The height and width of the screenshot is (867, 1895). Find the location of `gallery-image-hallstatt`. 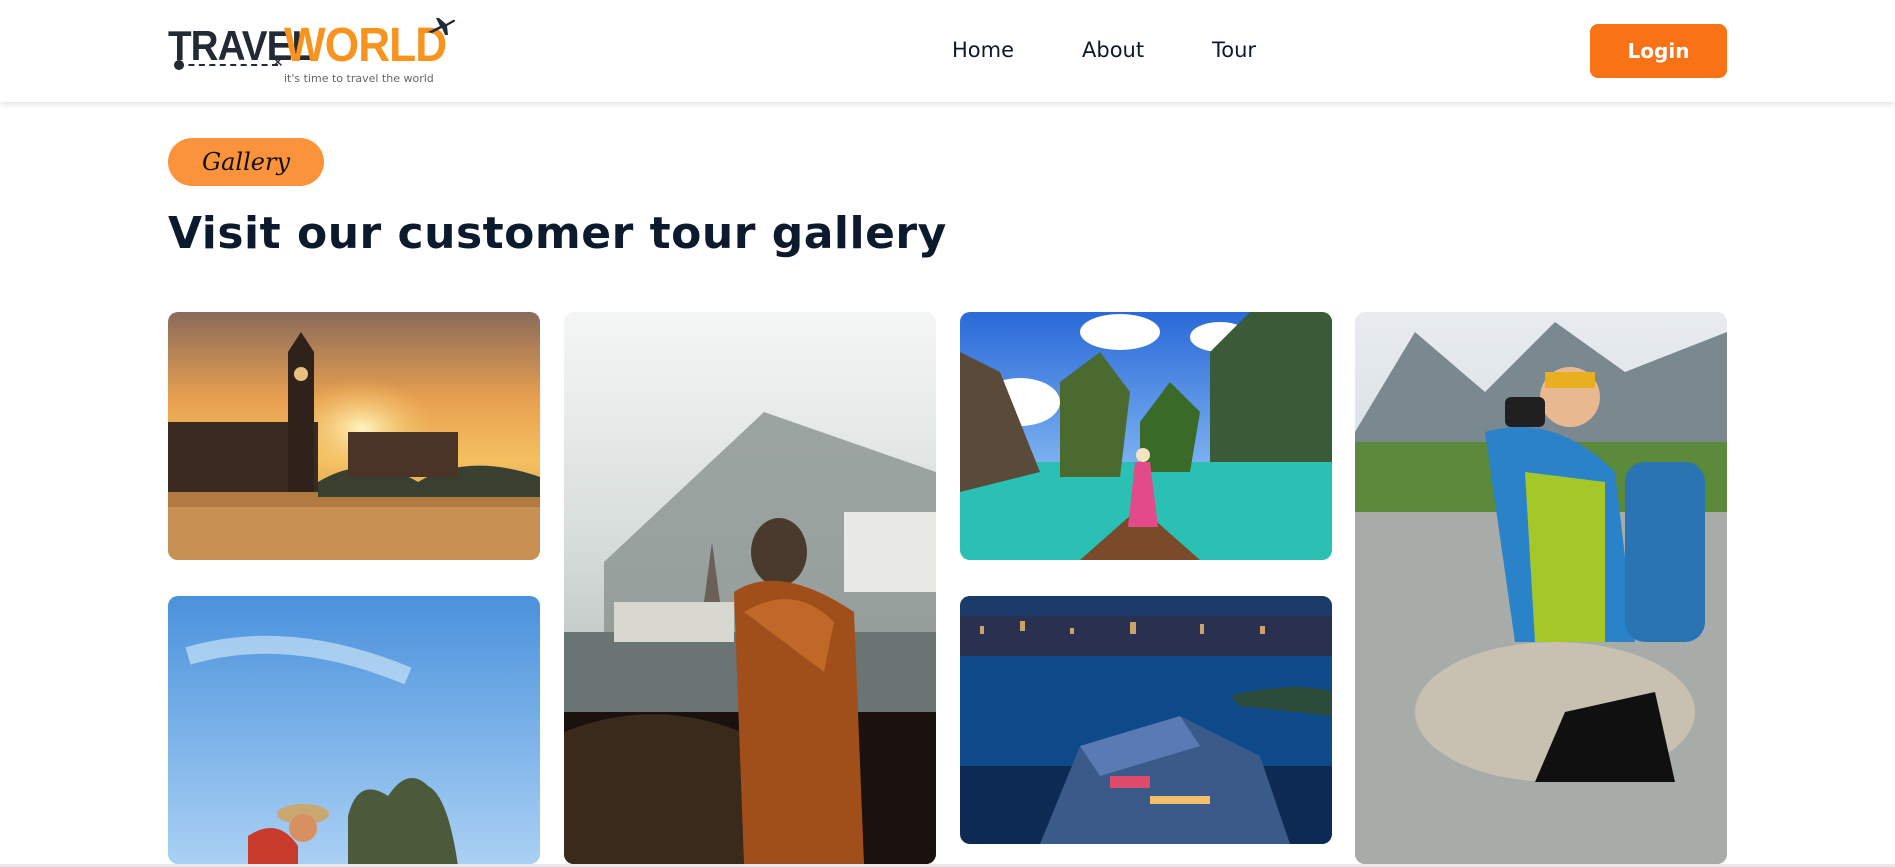

gallery-image-hallstatt is located at coordinates (750, 588).